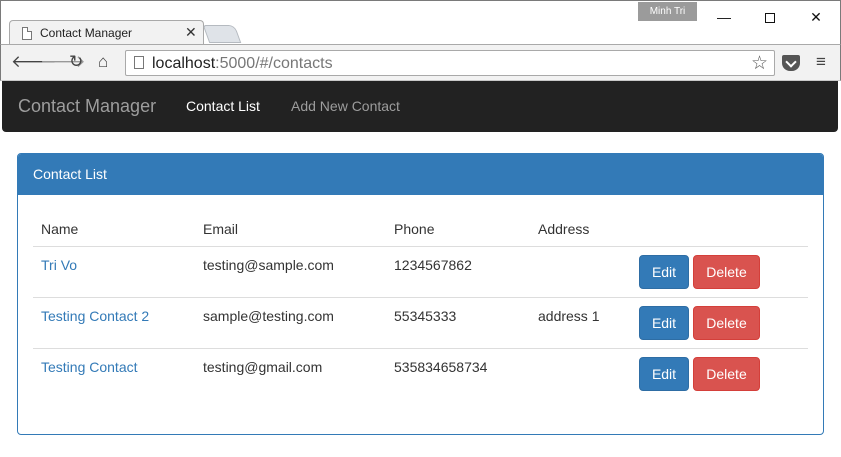  Describe the element at coordinates (821, 62) in the screenshot. I see `hamburger-menu-icon: ≡` at that location.